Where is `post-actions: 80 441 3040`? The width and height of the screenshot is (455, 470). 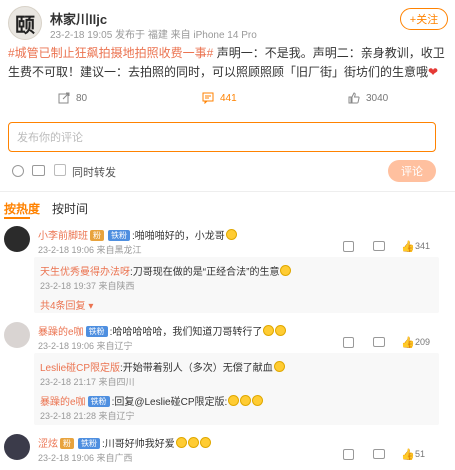
post-actions: 80 441 3040 is located at coordinates (227, 101).